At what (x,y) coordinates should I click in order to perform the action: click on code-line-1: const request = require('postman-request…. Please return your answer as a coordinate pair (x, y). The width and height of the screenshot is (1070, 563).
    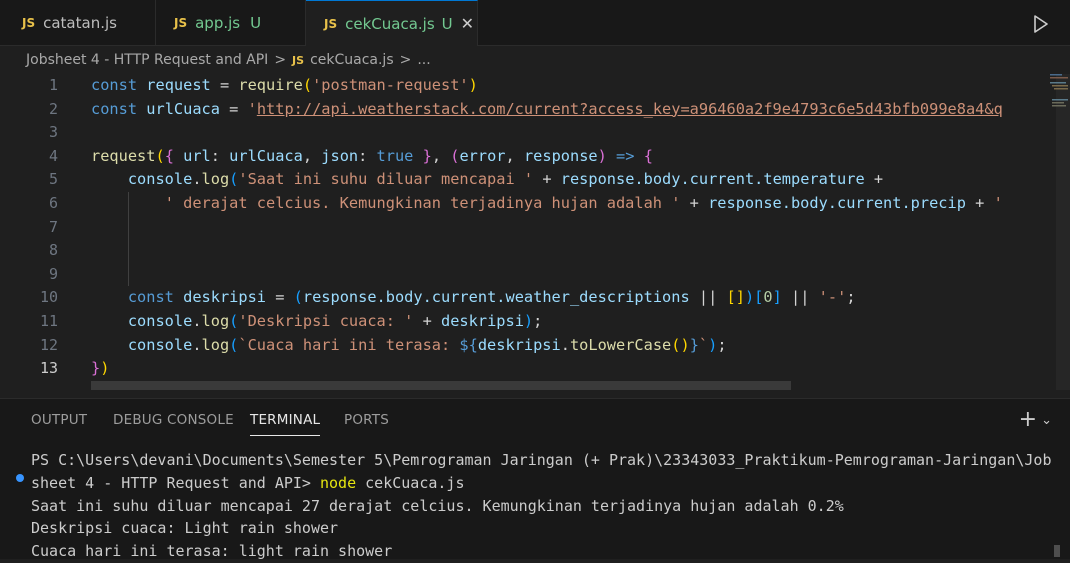
    Looking at the image, I should click on (284, 85).